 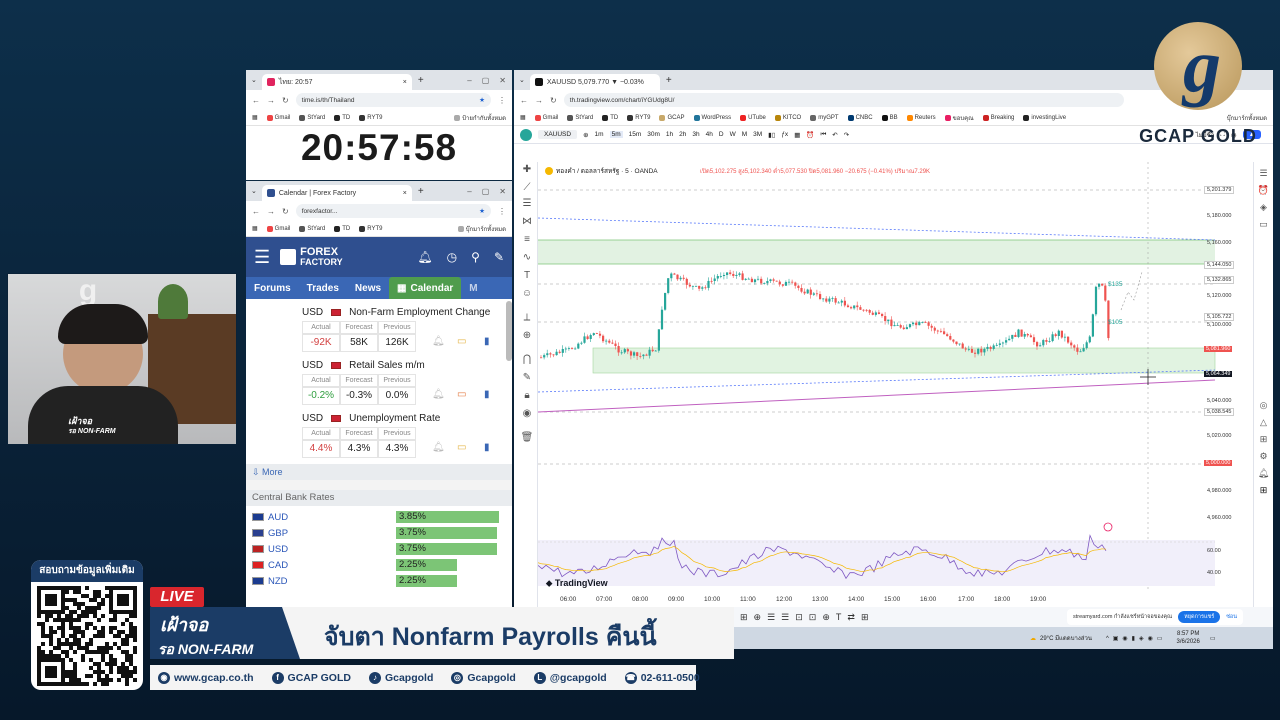 I want to click on bookmark-item: ขอบคุณ, so click(x=959, y=118).